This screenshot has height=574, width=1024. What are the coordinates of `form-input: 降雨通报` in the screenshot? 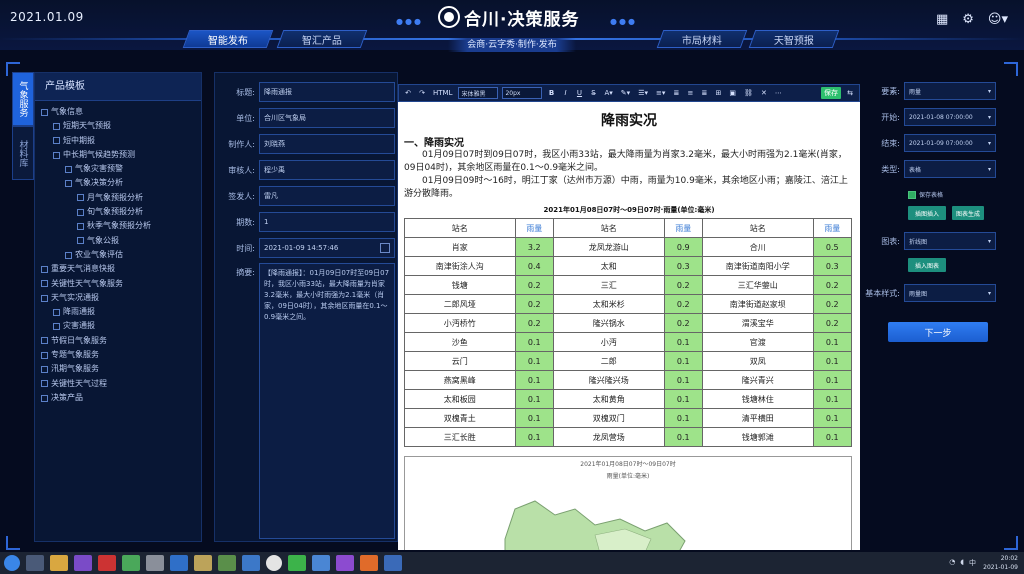 It's located at (327, 92).